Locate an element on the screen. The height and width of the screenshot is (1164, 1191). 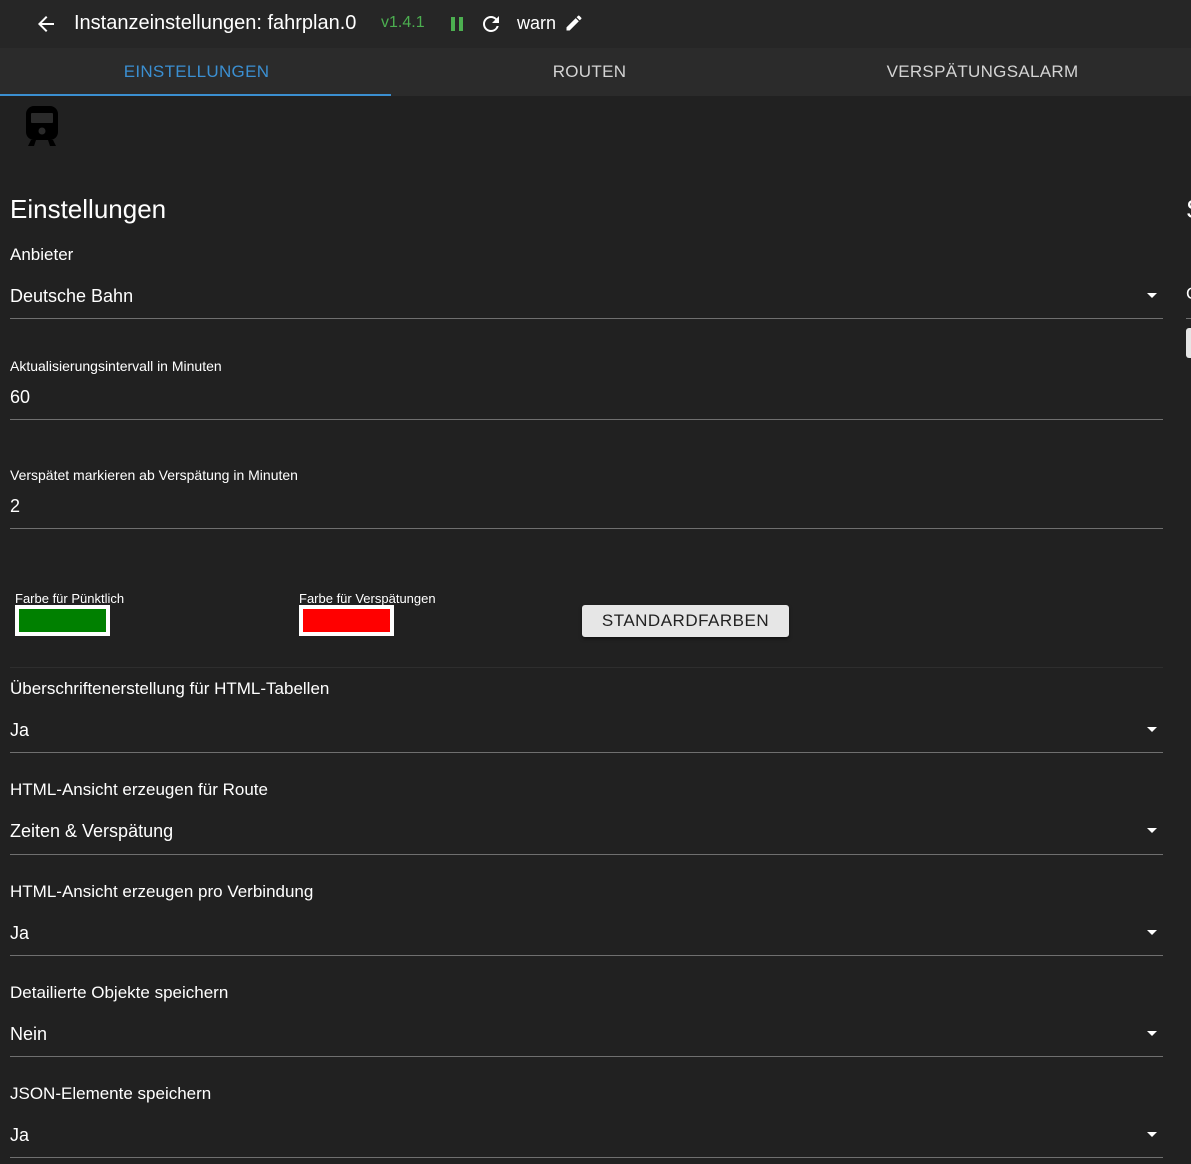
edit-icon is located at coordinates (574, 23).